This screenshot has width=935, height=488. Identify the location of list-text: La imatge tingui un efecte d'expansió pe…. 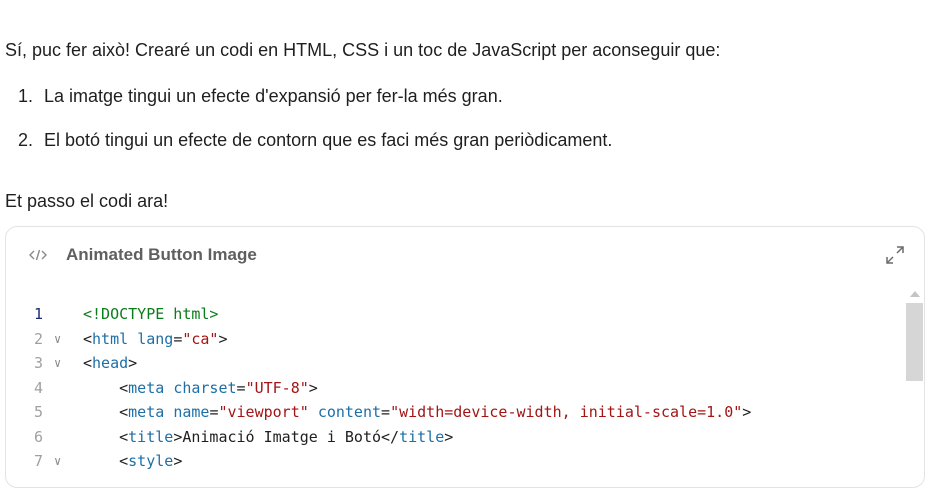
(273, 96).